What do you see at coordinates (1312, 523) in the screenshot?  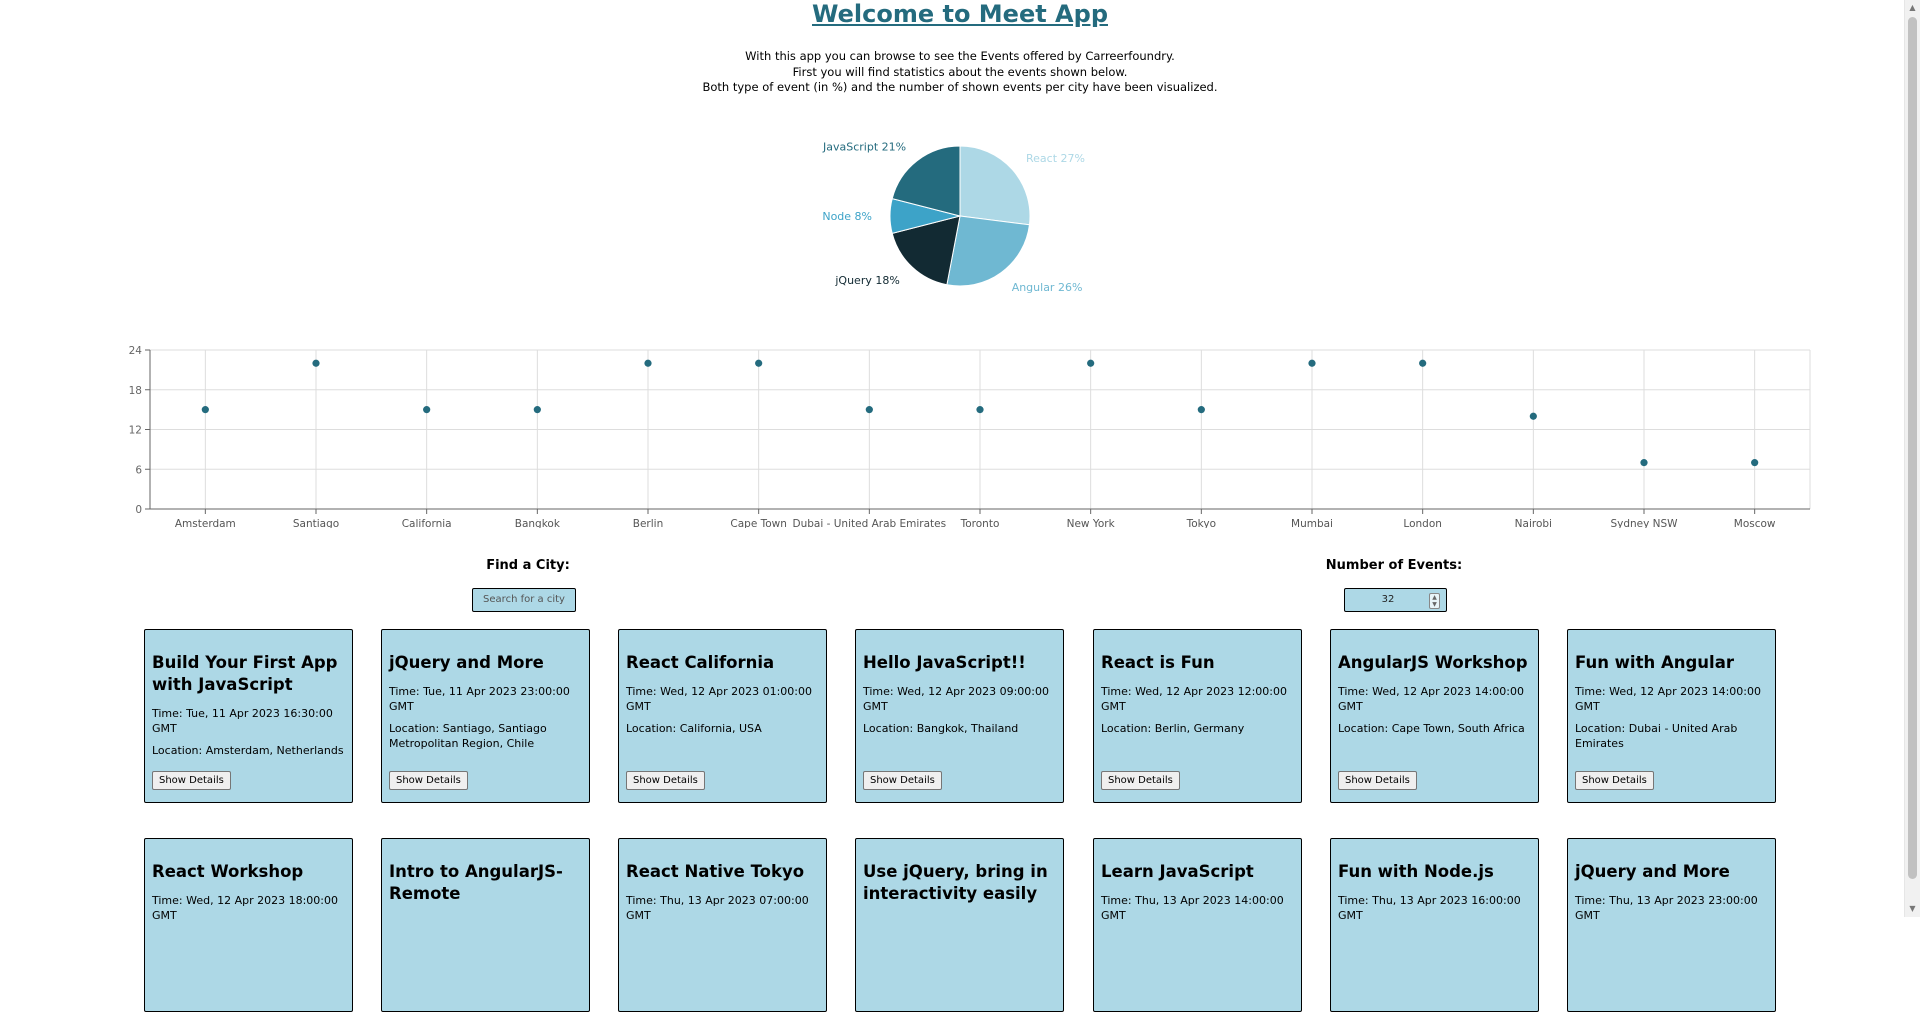 I see `x-tick-label: Mumbai` at bounding box center [1312, 523].